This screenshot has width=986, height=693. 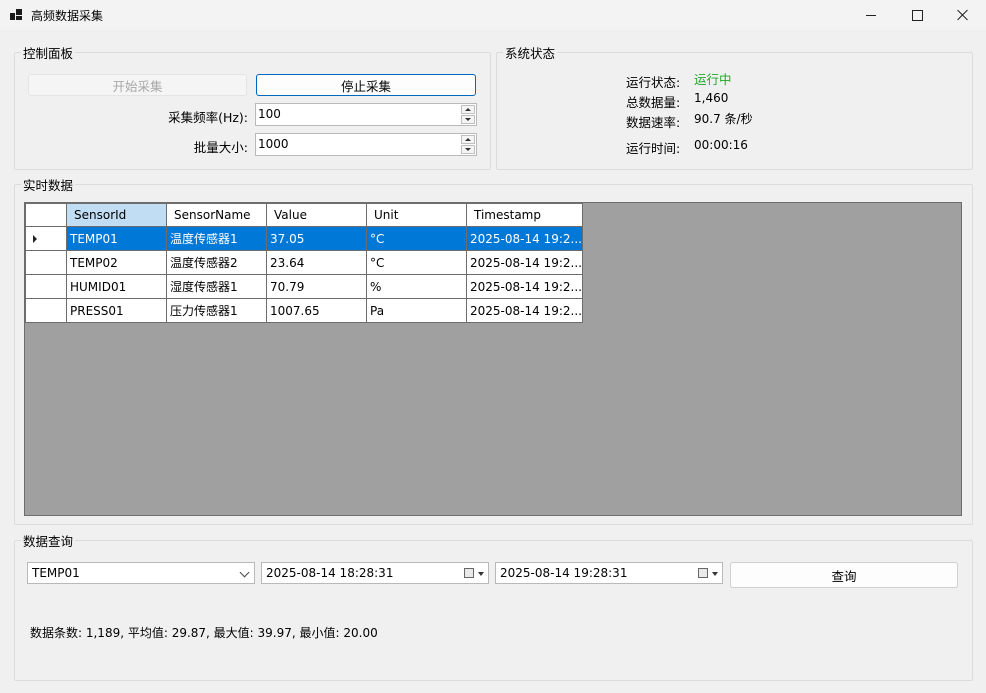 What do you see at coordinates (524, 215) in the screenshot?
I see `column-header: Timestamp` at bounding box center [524, 215].